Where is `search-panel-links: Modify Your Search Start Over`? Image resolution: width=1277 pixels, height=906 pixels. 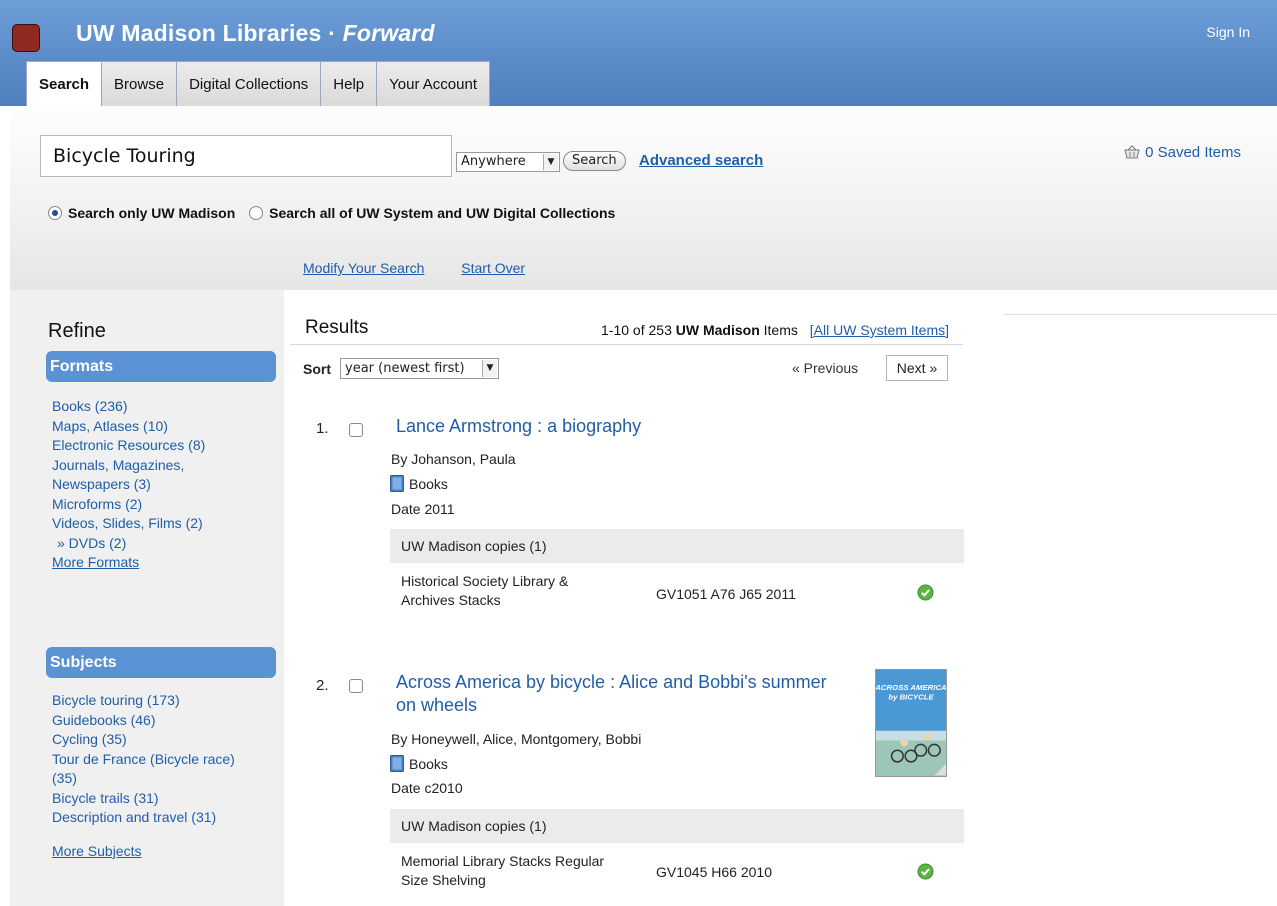 search-panel-links: Modify Your Search Start Over is located at coordinates (430, 268).